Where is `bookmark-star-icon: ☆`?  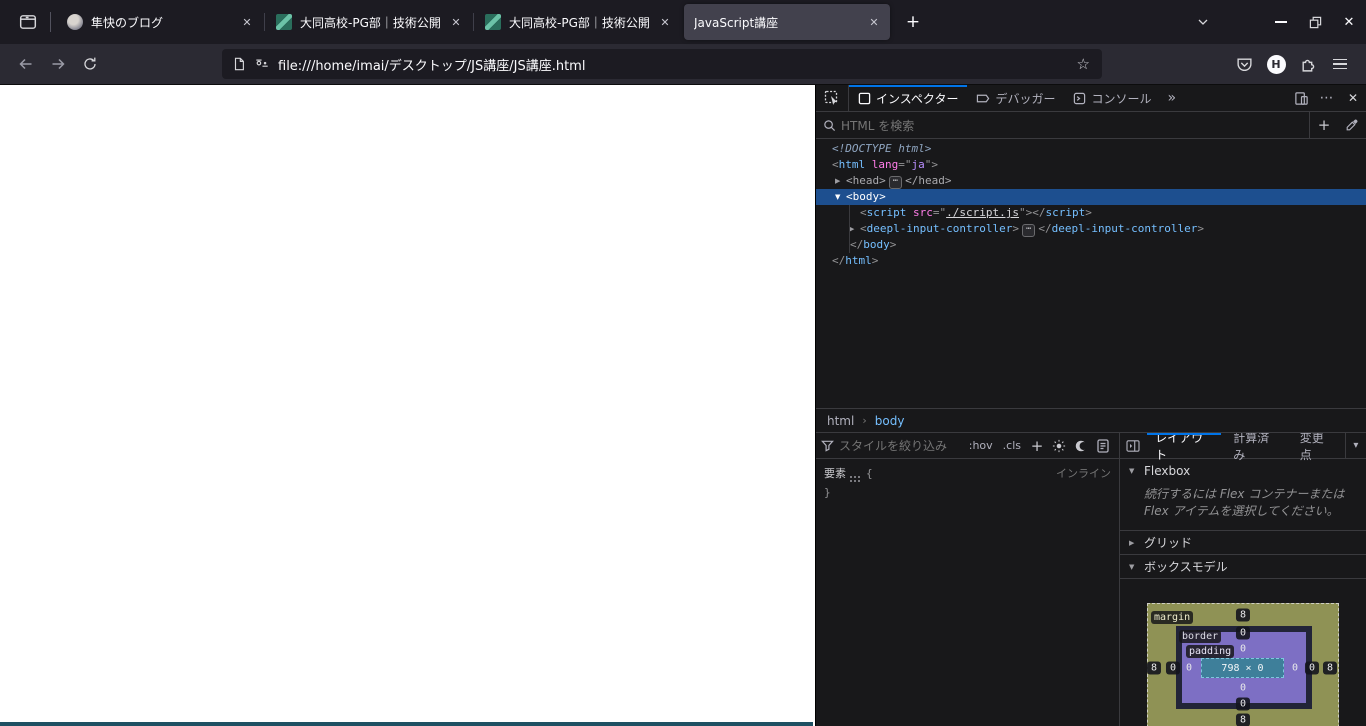 bookmark-star-icon: ☆ is located at coordinates (1083, 64).